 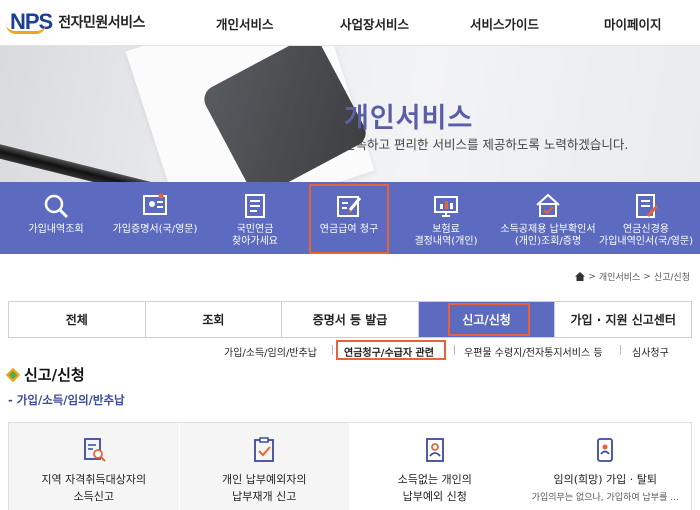 I want to click on mobile-user-icon, so click(x=605, y=450).